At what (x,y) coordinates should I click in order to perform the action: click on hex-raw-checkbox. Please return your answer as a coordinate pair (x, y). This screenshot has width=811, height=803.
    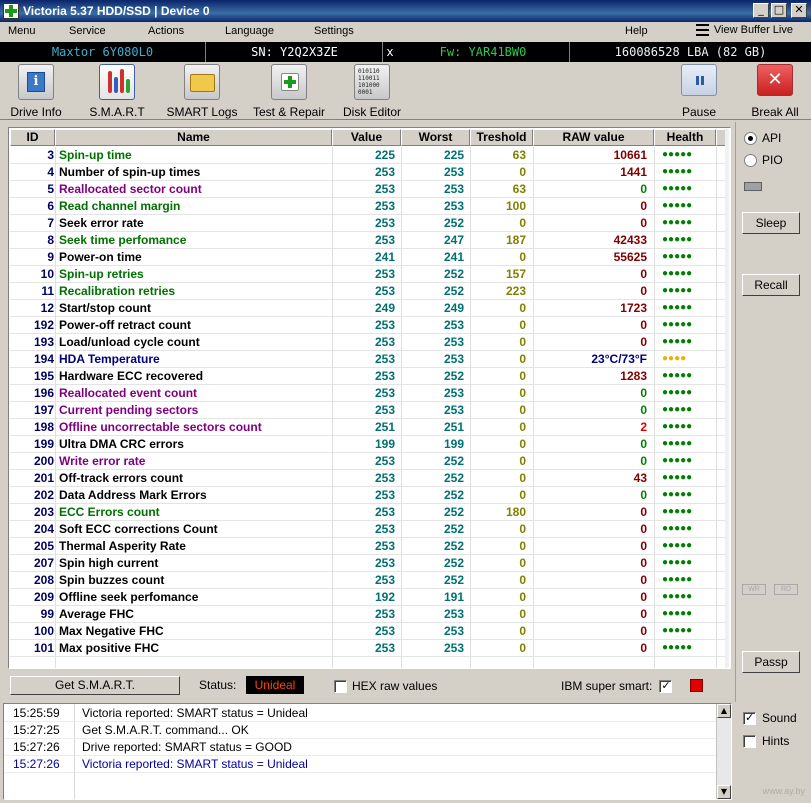
    Looking at the image, I should click on (340, 686).